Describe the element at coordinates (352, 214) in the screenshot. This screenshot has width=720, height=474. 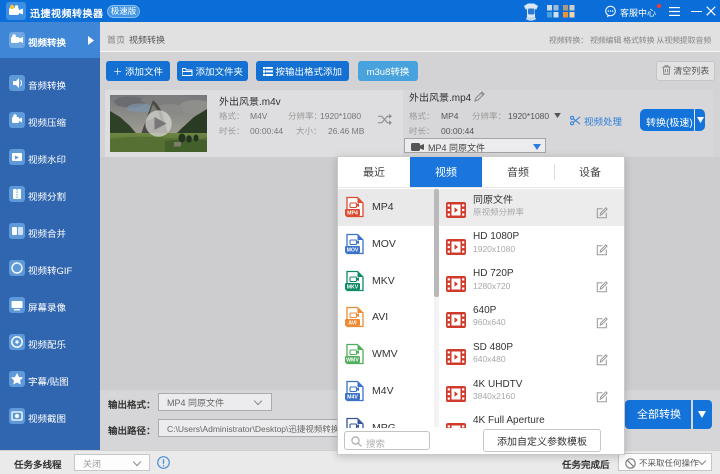
I see `svg-text: MP4` at that location.